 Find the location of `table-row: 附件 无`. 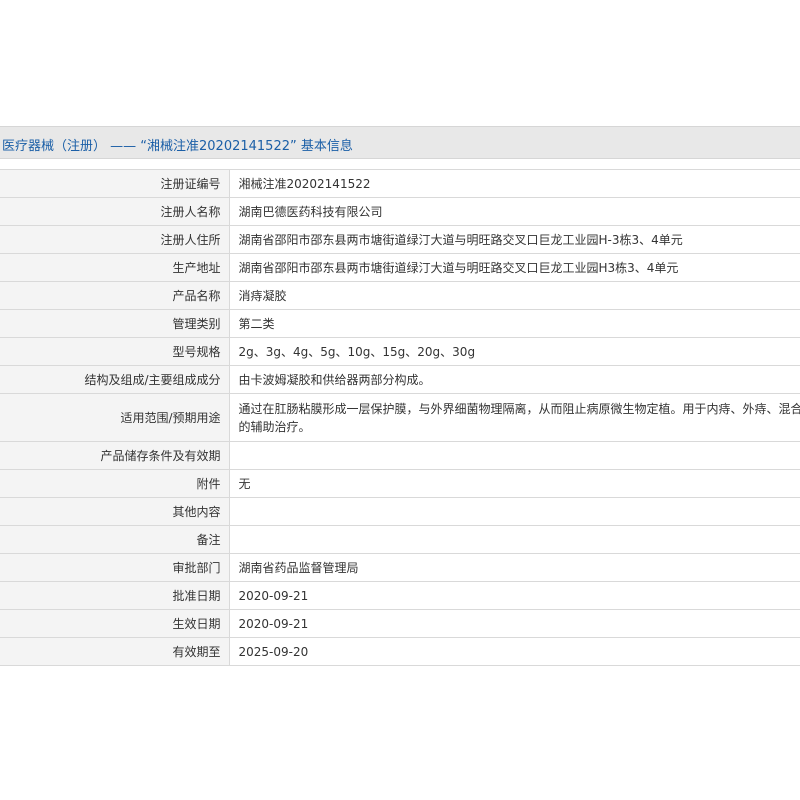

table-row: 附件 无 is located at coordinates (400, 483).